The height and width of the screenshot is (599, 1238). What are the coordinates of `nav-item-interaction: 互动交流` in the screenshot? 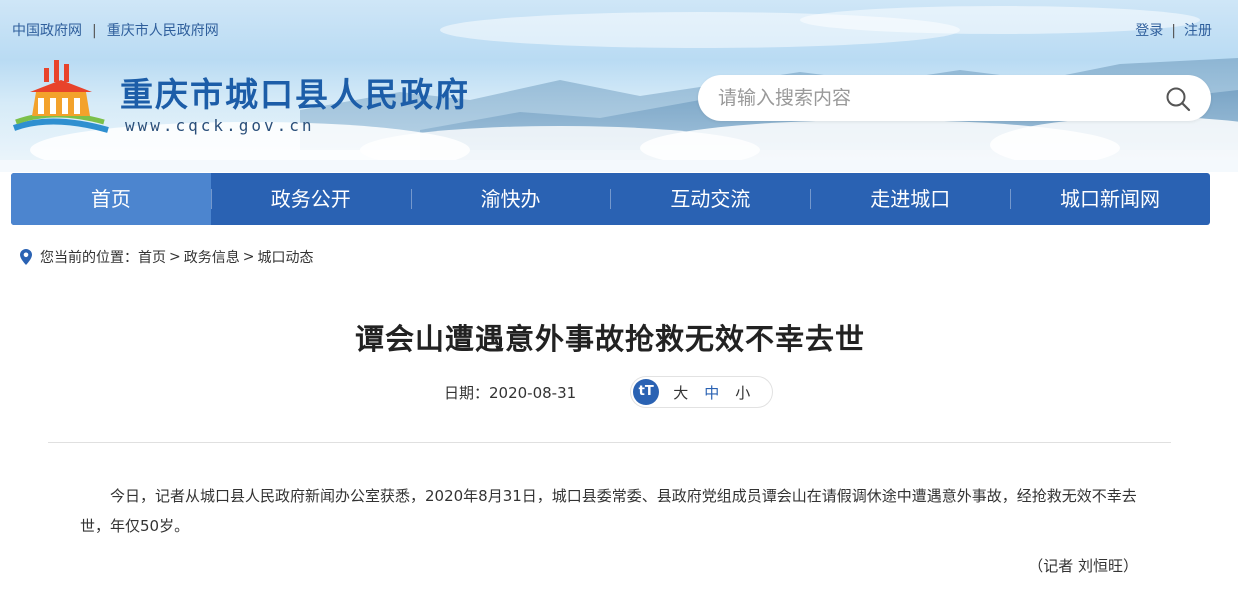 It's located at (710, 199).